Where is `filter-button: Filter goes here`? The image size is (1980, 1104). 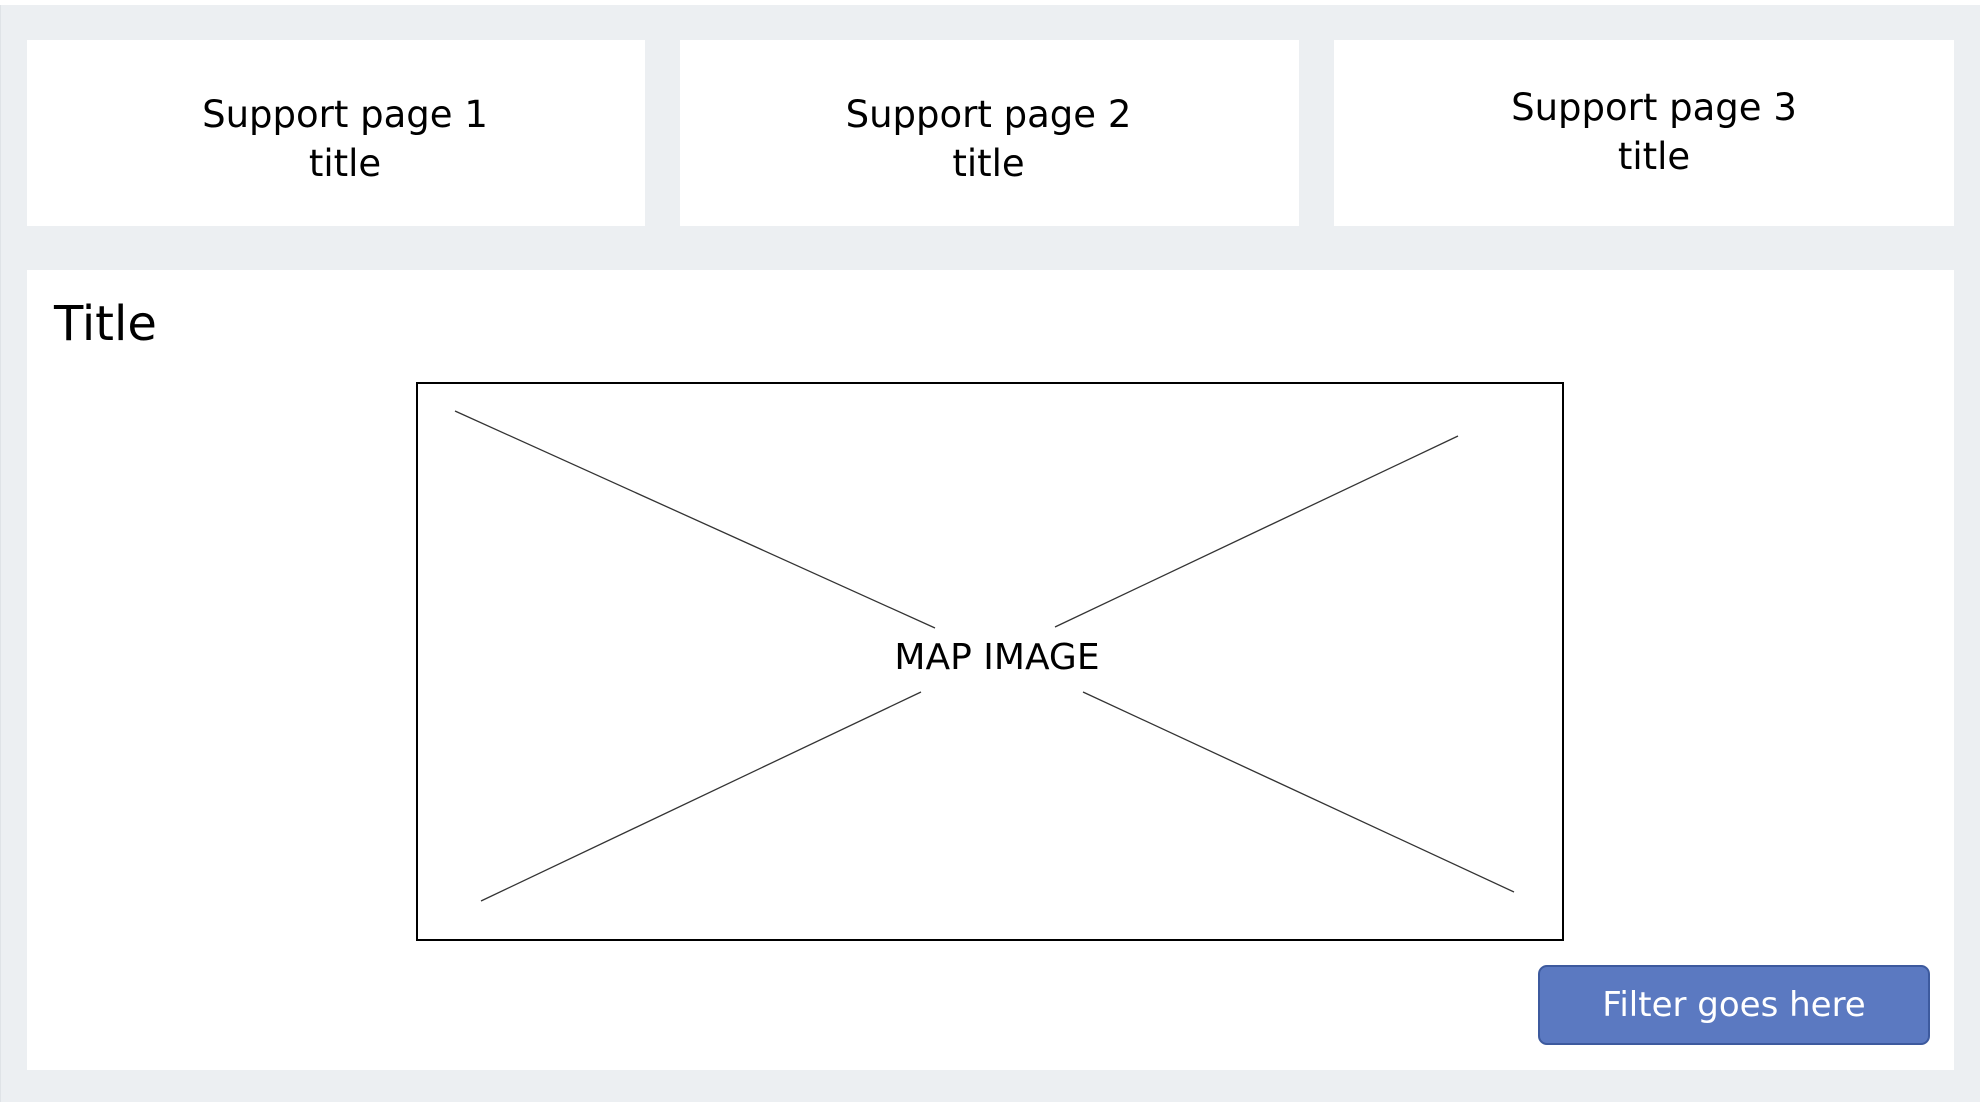 filter-button: Filter goes here is located at coordinates (1734, 1005).